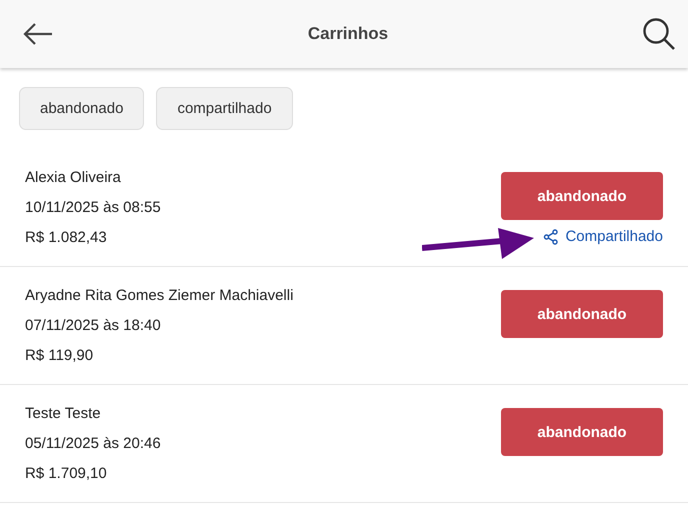 The image size is (688, 514). I want to click on filter-chip: compartilhado, so click(224, 108).